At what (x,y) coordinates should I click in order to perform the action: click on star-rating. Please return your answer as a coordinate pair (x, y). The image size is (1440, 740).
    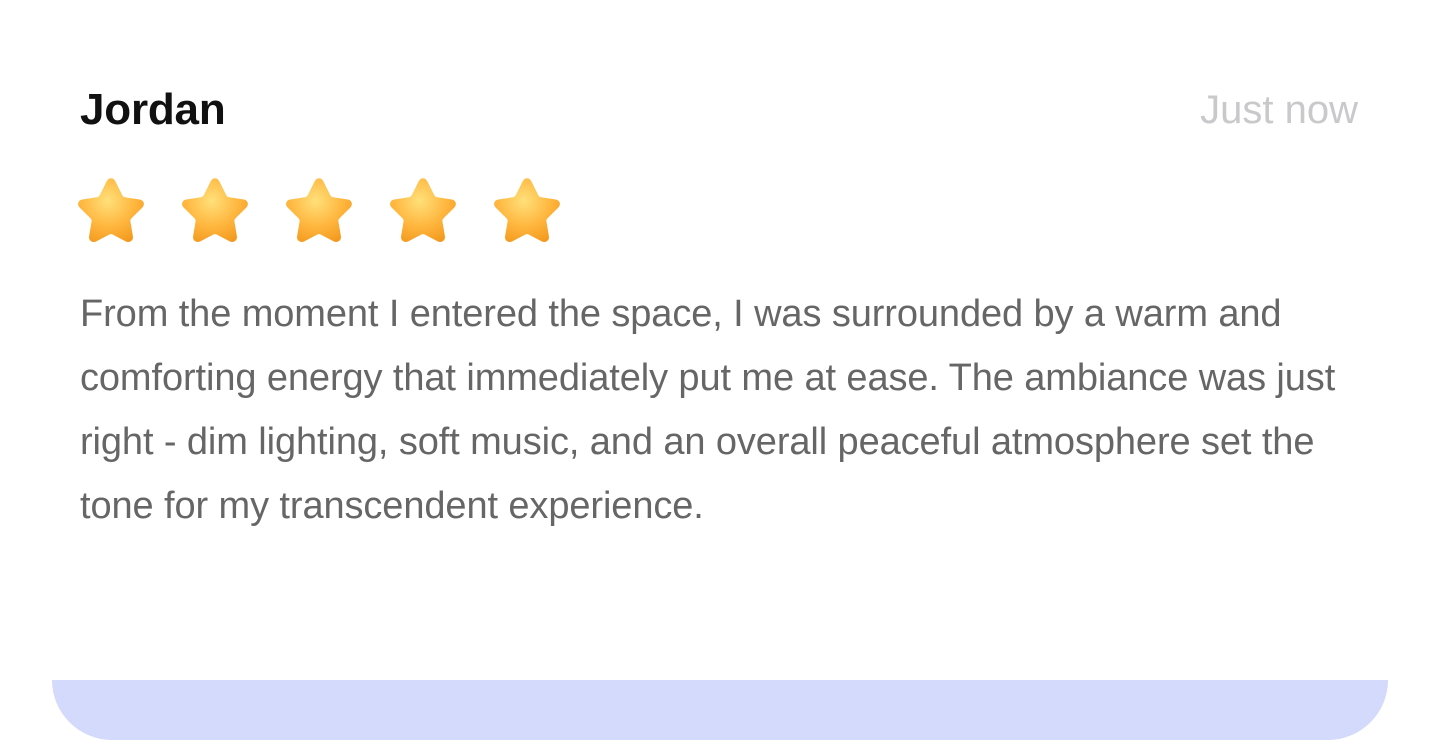
    Looking at the image, I should click on (319, 209).